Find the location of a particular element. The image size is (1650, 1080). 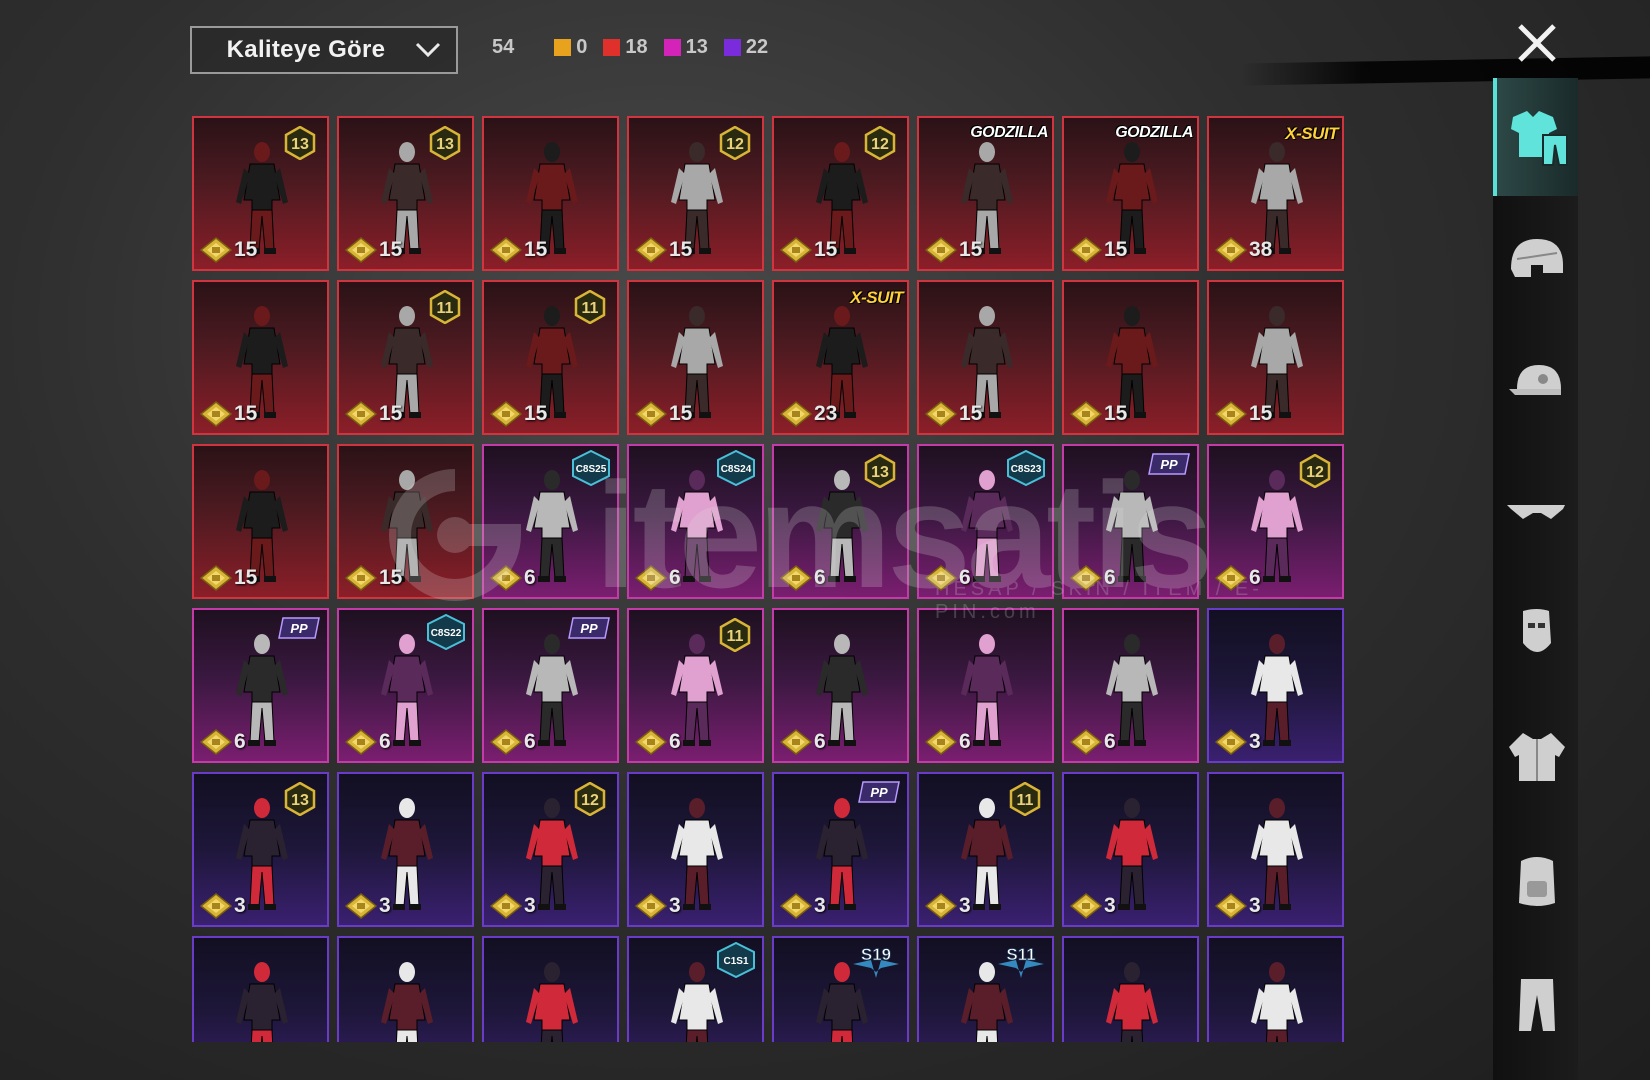

season-badge-icon: C8S23 is located at coordinates (1026, 468).